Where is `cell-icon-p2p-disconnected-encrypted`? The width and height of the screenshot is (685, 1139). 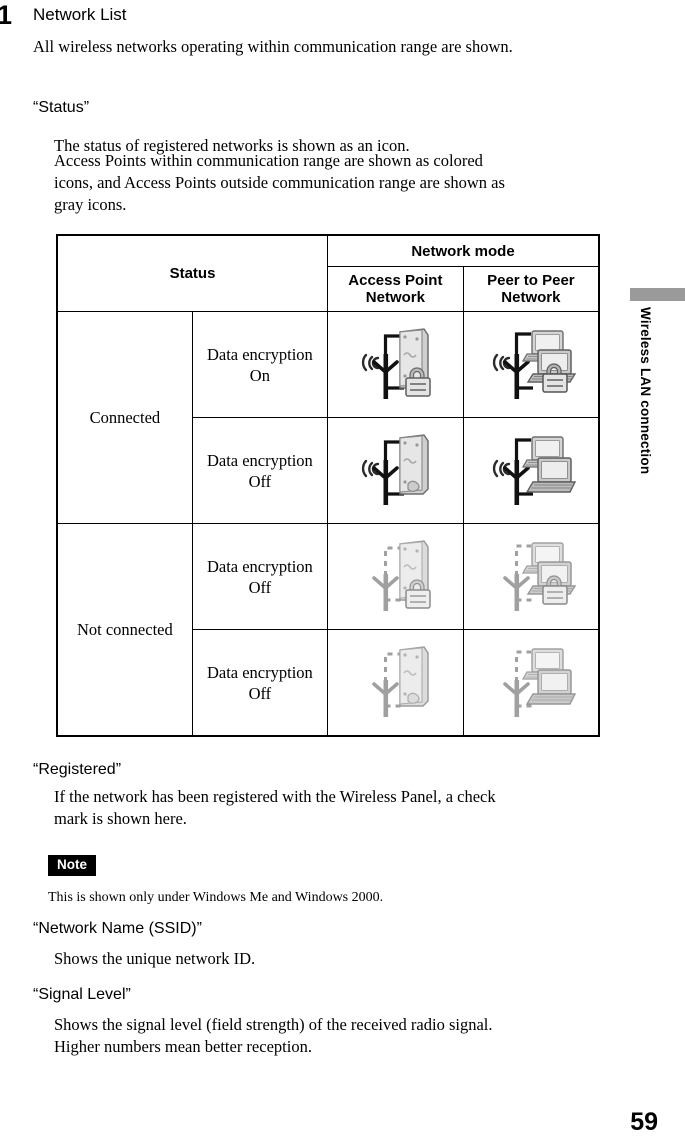 cell-icon-p2p-disconnected-encrypted is located at coordinates (531, 576).